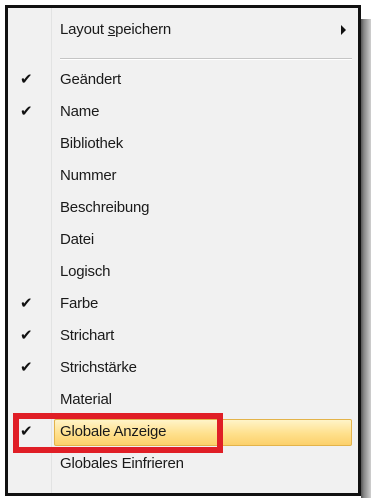  Describe the element at coordinates (80, 111) in the screenshot. I see `menu-item-label: Name` at that location.